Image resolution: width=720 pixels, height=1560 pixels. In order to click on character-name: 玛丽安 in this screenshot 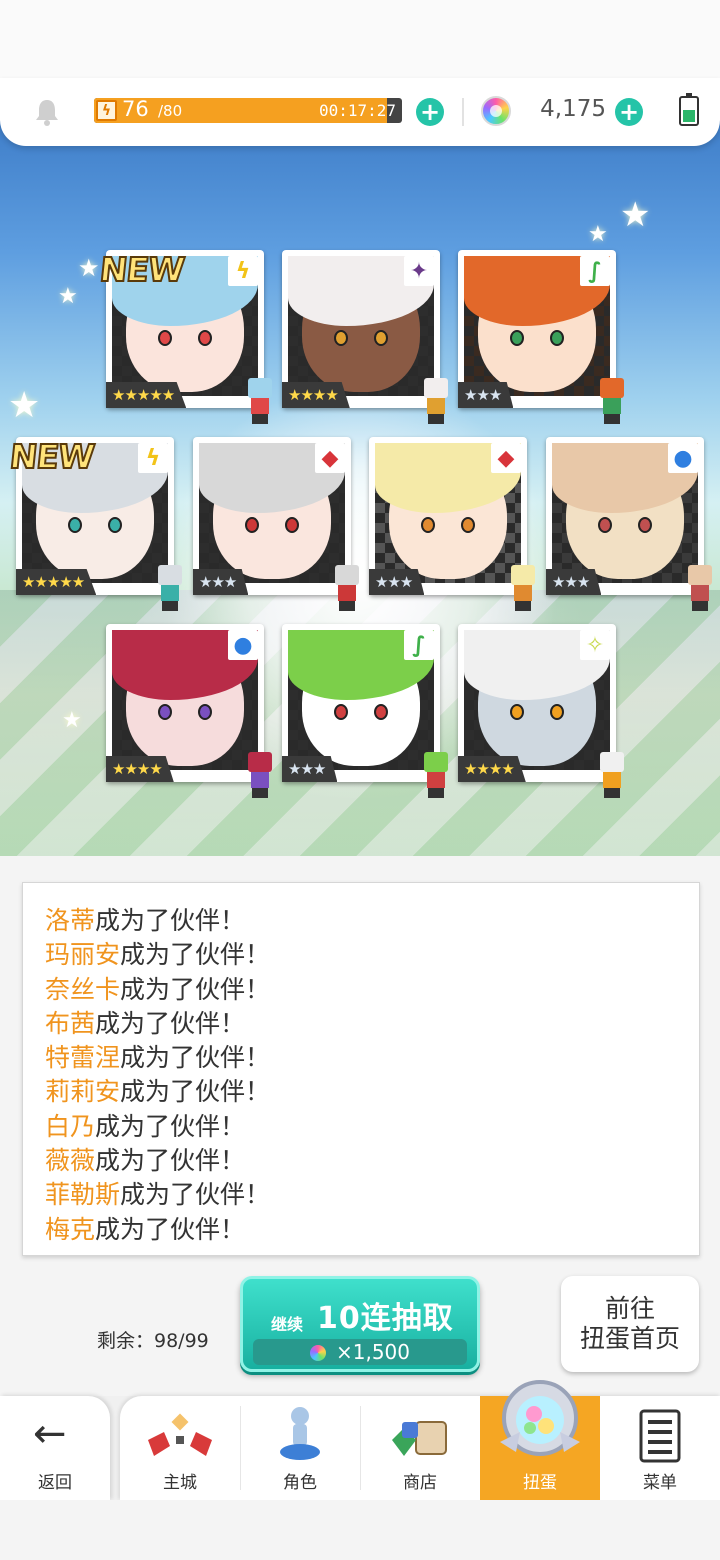, I will do `click(83, 955)`.